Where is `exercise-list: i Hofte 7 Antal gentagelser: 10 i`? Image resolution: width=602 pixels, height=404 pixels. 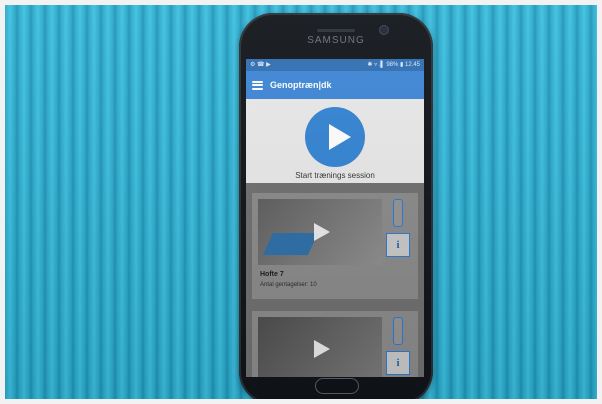
exercise-list: i Hofte 7 Antal gentagelser: 10 i is located at coordinates (335, 280).